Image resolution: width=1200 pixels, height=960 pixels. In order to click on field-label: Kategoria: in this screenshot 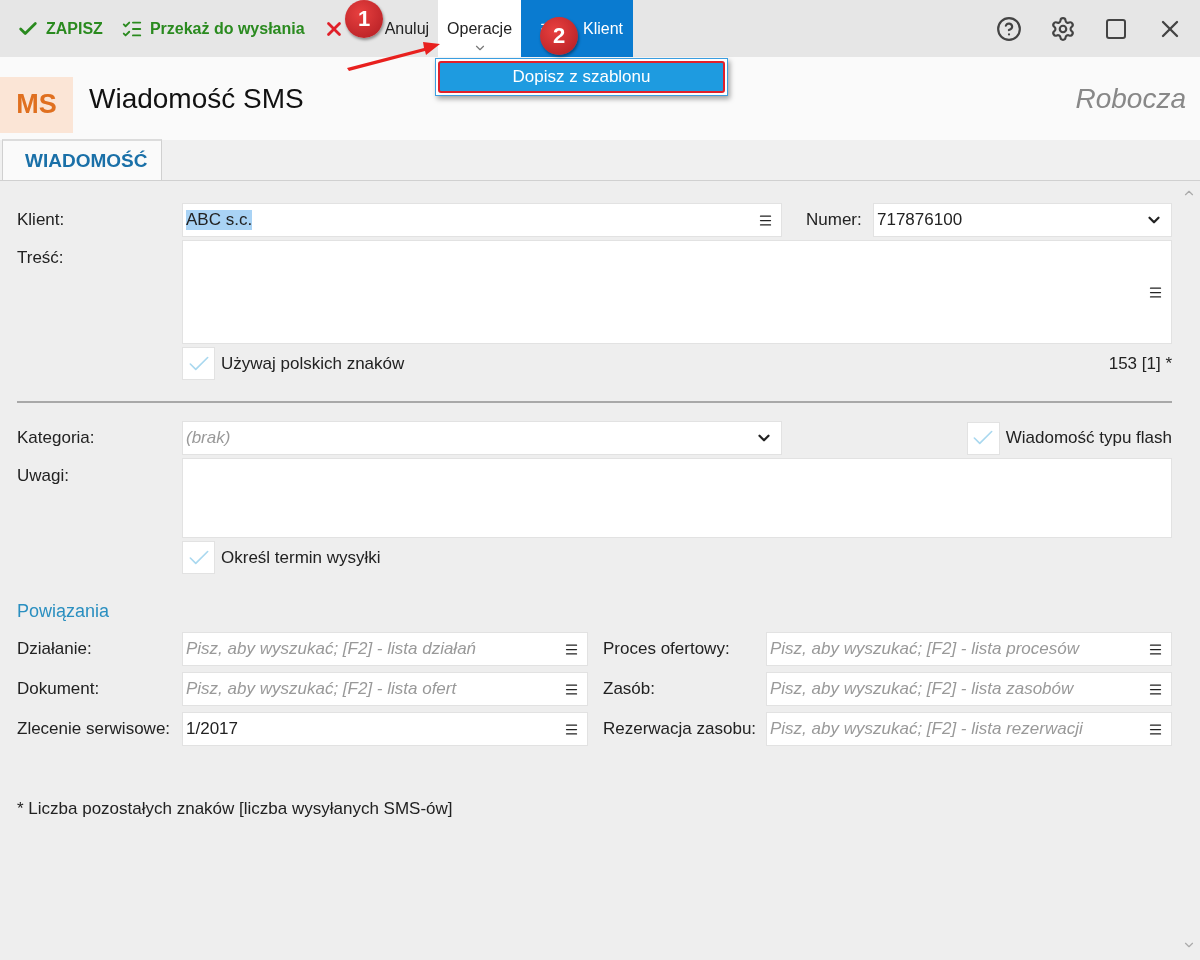, I will do `click(56, 438)`.